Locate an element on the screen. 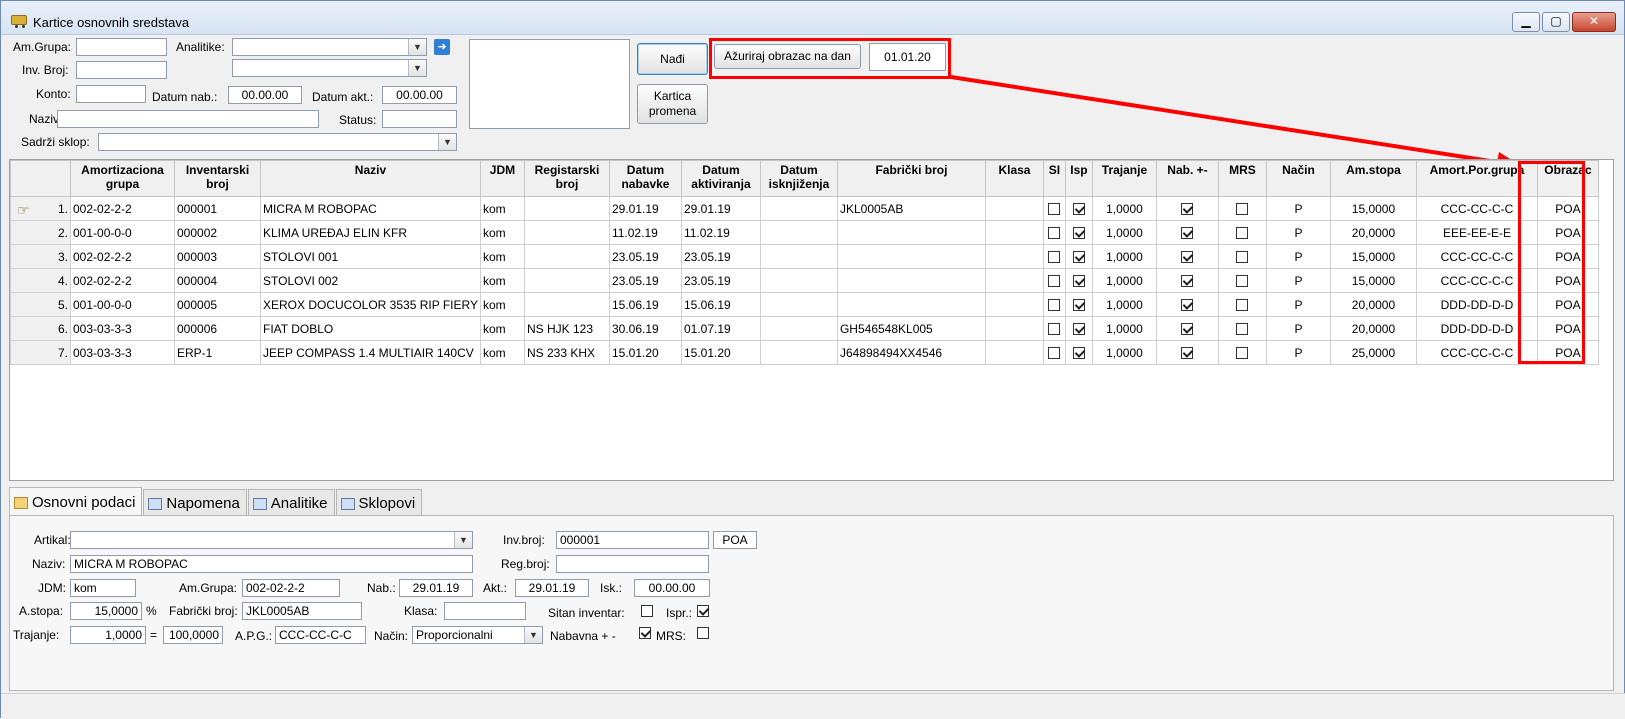  apg-input: CCC-CC-C-C is located at coordinates (320, 635).